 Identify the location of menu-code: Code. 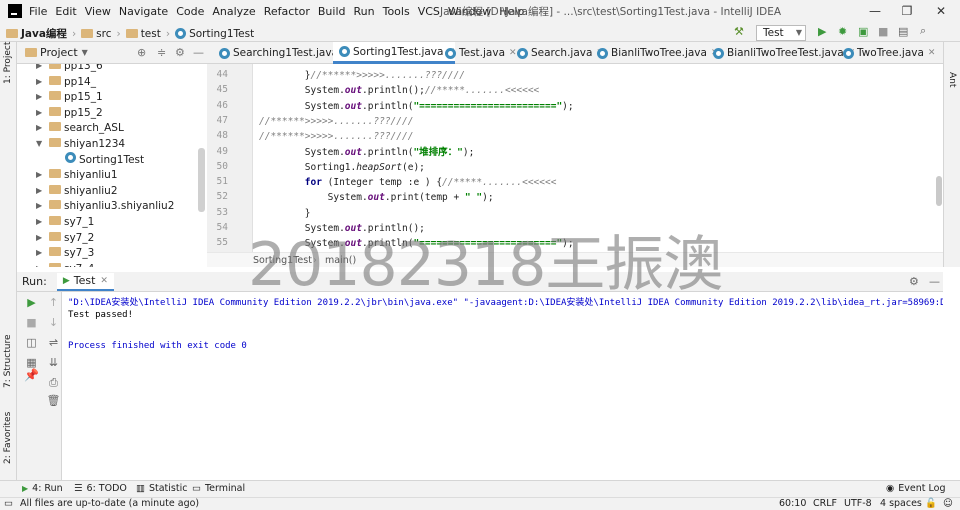
(190, 11).